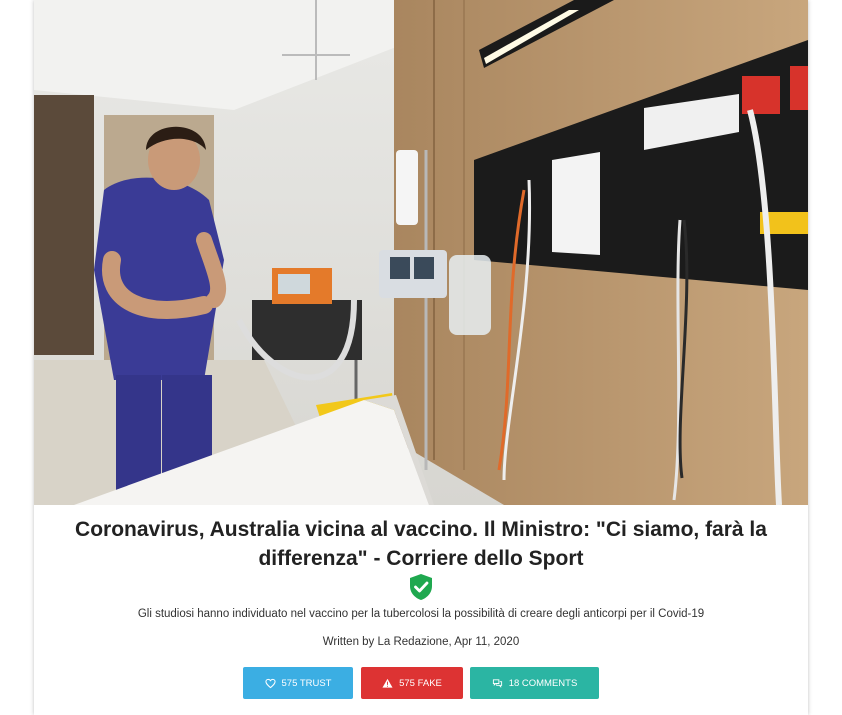 This screenshot has height=715, width=842. I want to click on article-byline: Written by La Redazione, Apr 11, 2020, so click(421, 642).